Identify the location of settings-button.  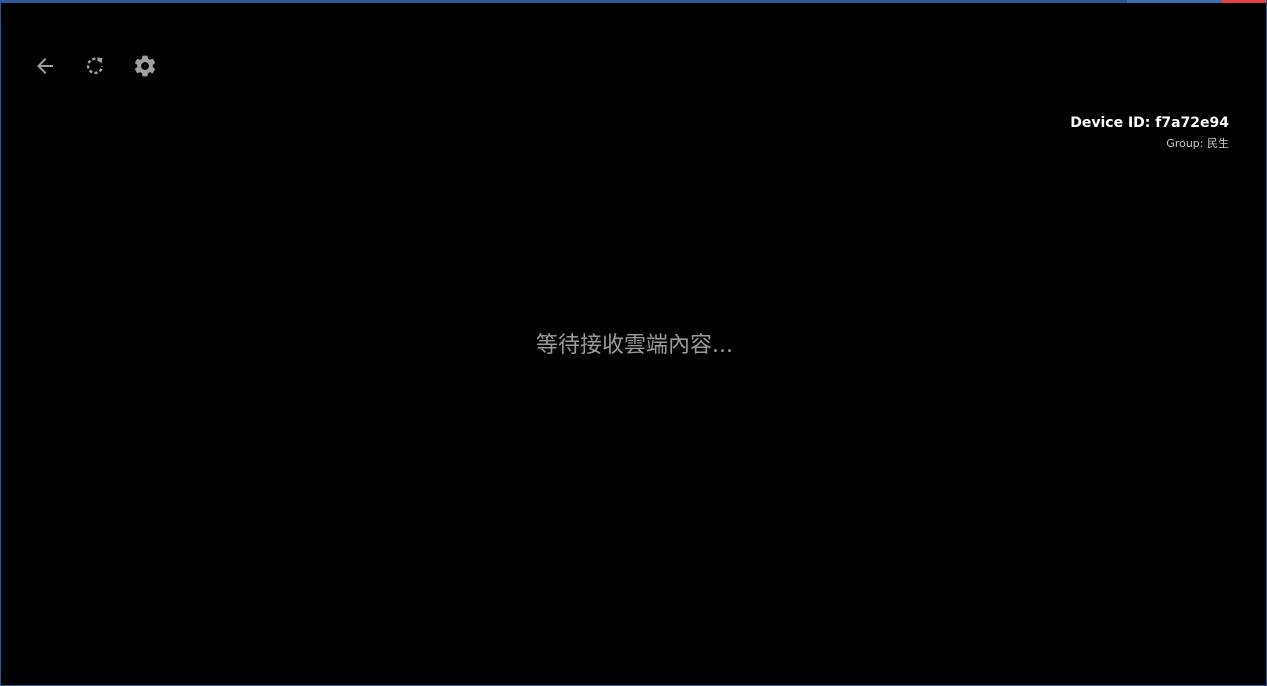
(145, 66).